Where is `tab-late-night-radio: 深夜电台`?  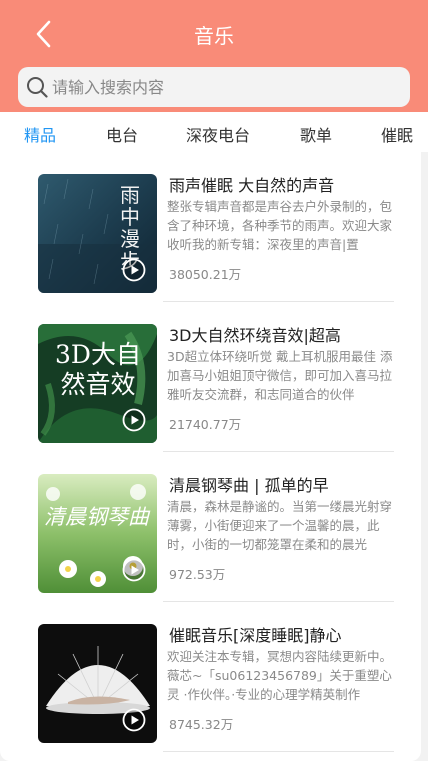
tab-late-night-radio: 深夜电台 is located at coordinates (218, 134).